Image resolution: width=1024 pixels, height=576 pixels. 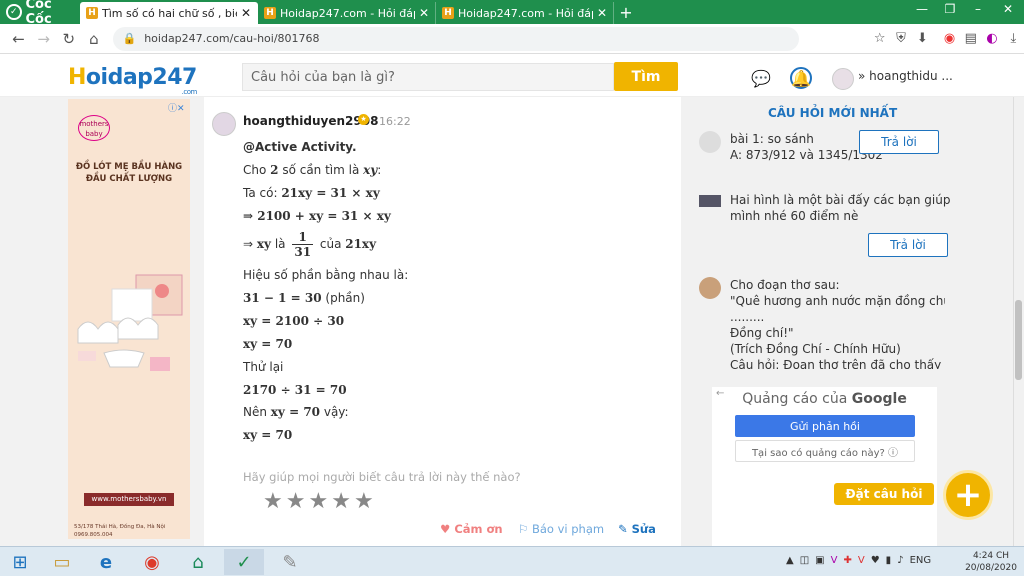 What do you see at coordinates (991, 38) in the screenshot?
I see `profile-icon: ◐` at bounding box center [991, 38].